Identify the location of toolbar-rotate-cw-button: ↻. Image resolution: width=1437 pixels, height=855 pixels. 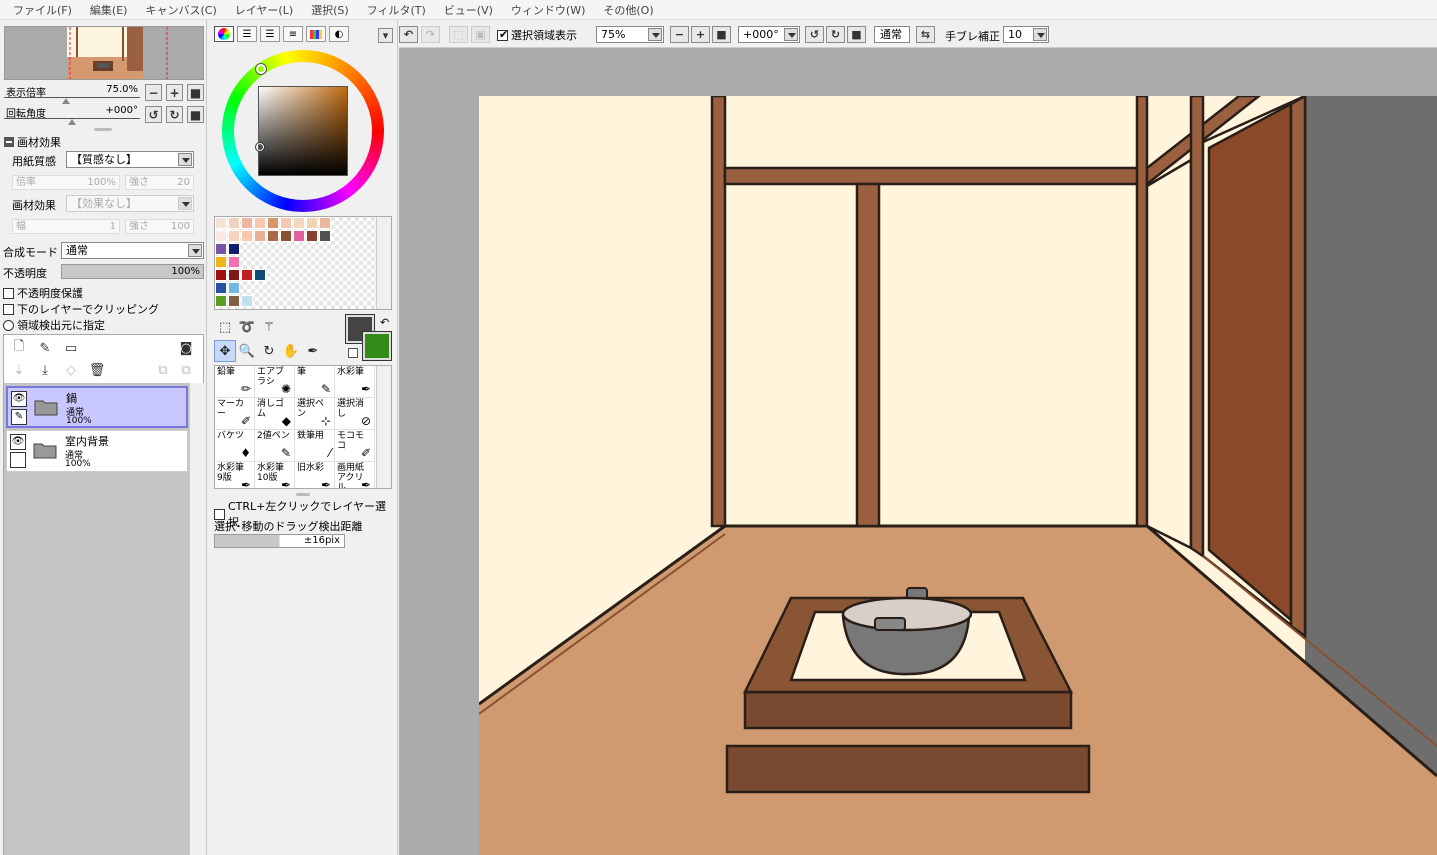
(835, 34).